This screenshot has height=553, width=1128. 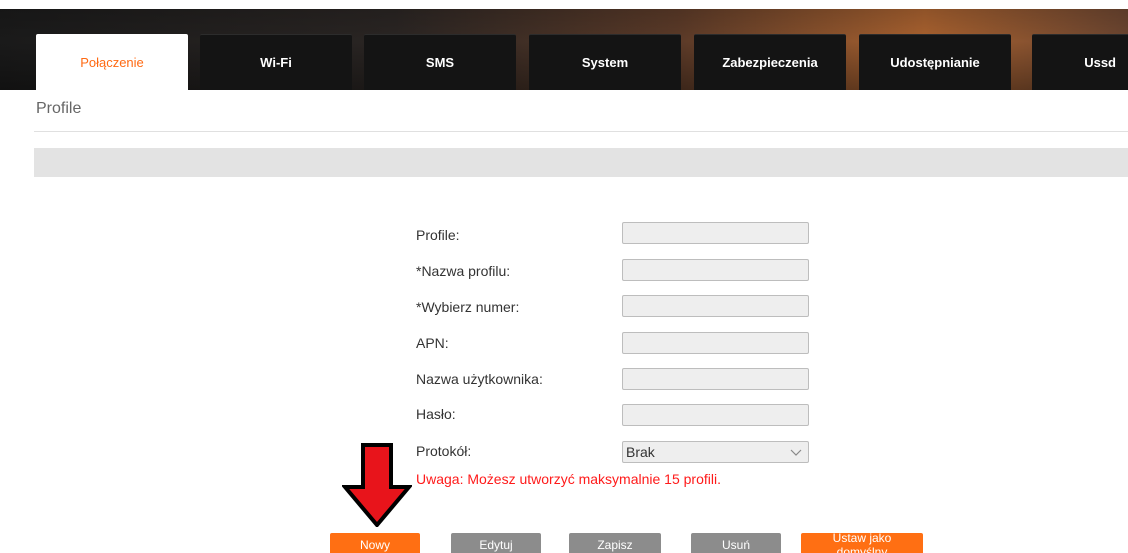 What do you see at coordinates (715, 306) in the screenshot?
I see `dial-number-field` at bounding box center [715, 306].